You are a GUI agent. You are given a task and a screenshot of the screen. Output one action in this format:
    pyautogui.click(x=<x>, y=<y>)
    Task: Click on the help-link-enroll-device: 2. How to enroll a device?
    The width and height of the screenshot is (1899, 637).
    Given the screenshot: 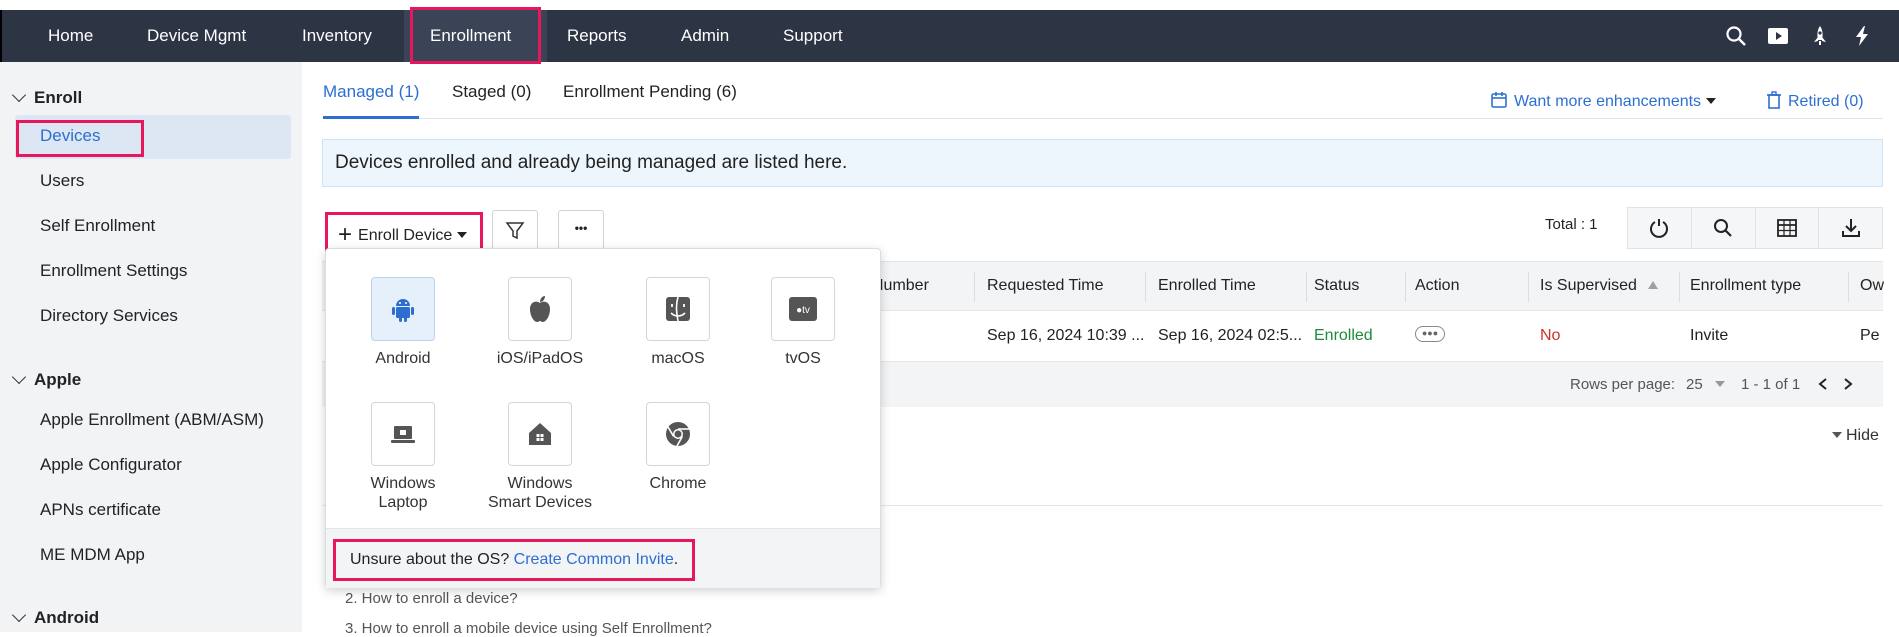 What is the action you would take?
    pyautogui.click(x=431, y=598)
    